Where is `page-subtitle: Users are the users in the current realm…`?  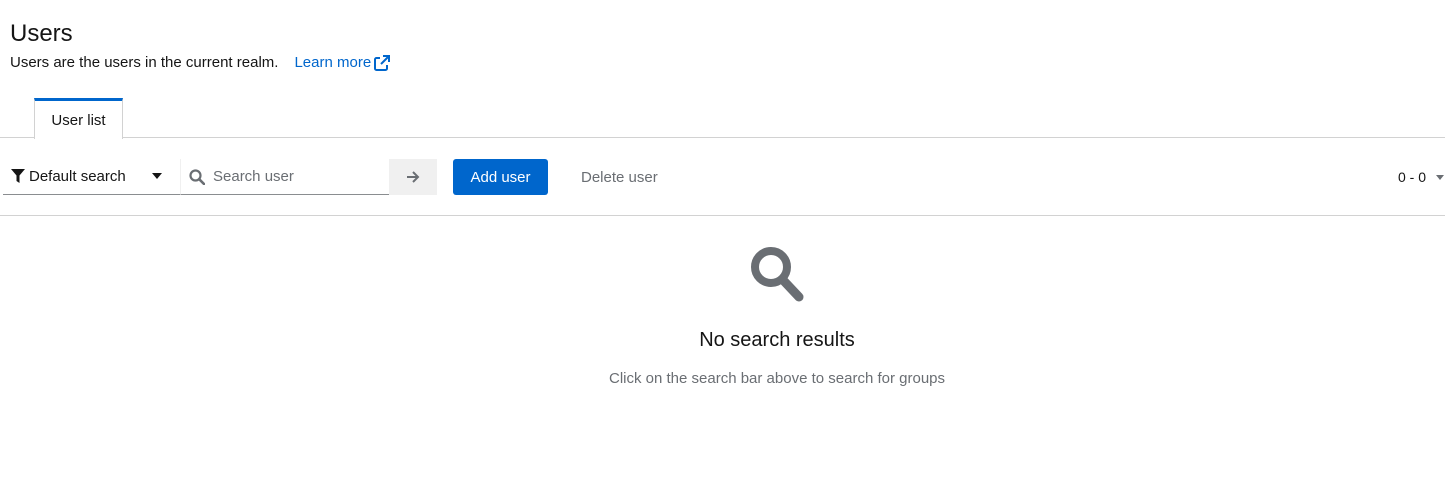 page-subtitle: Users are the users in the current realm… is located at coordinates (200, 63).